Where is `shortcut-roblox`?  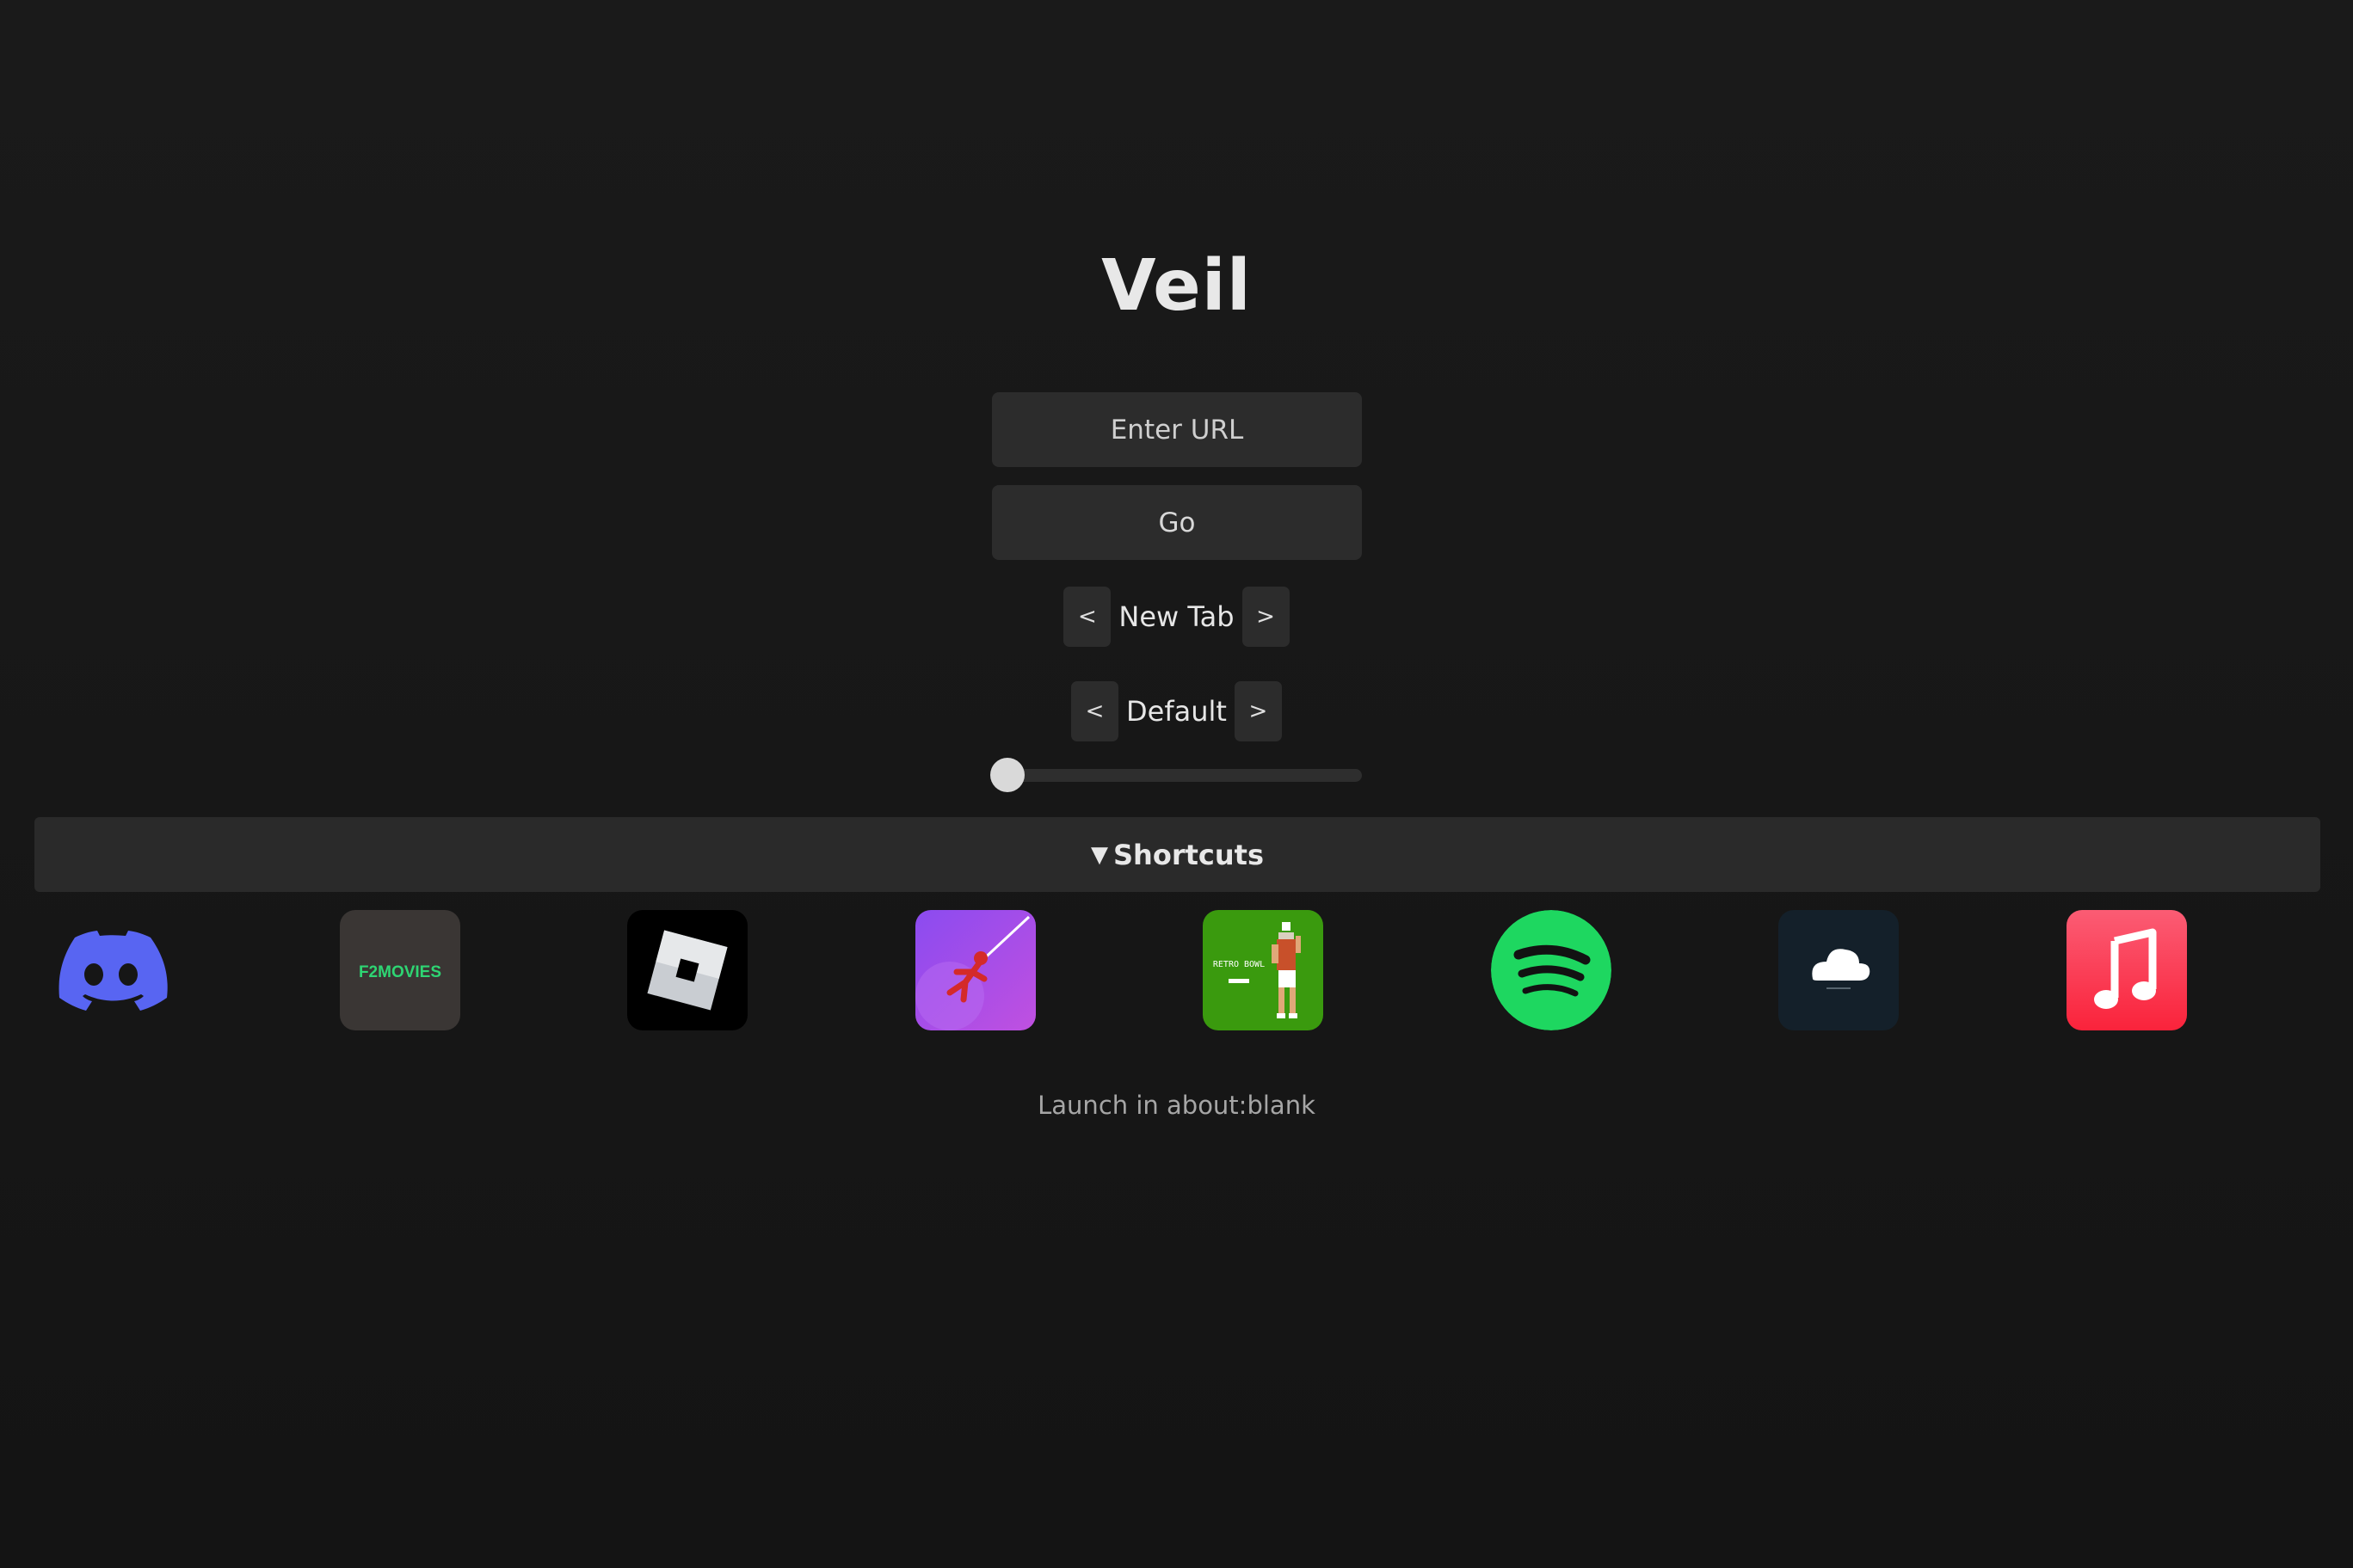
shortcut-roblox is located at coordinates (688, 970).